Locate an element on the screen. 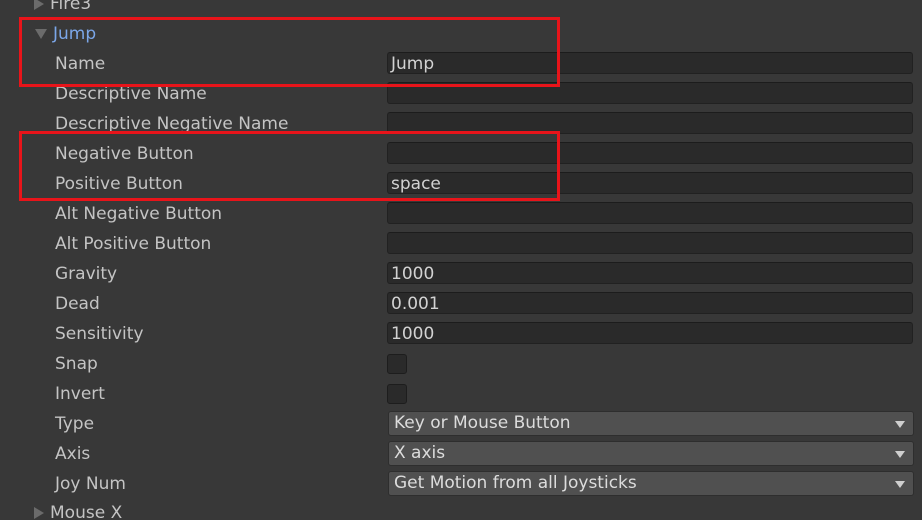  joy-num-label: Joy Num is located at coordinates (90, 484).